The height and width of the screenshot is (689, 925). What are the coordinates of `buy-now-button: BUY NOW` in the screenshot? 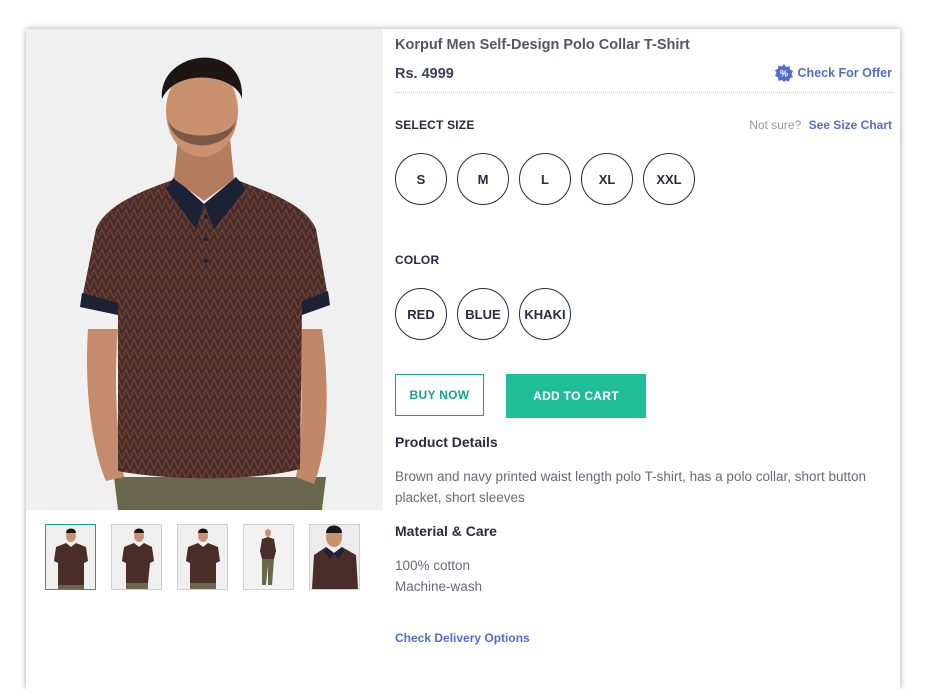 It's located at (439, 395).